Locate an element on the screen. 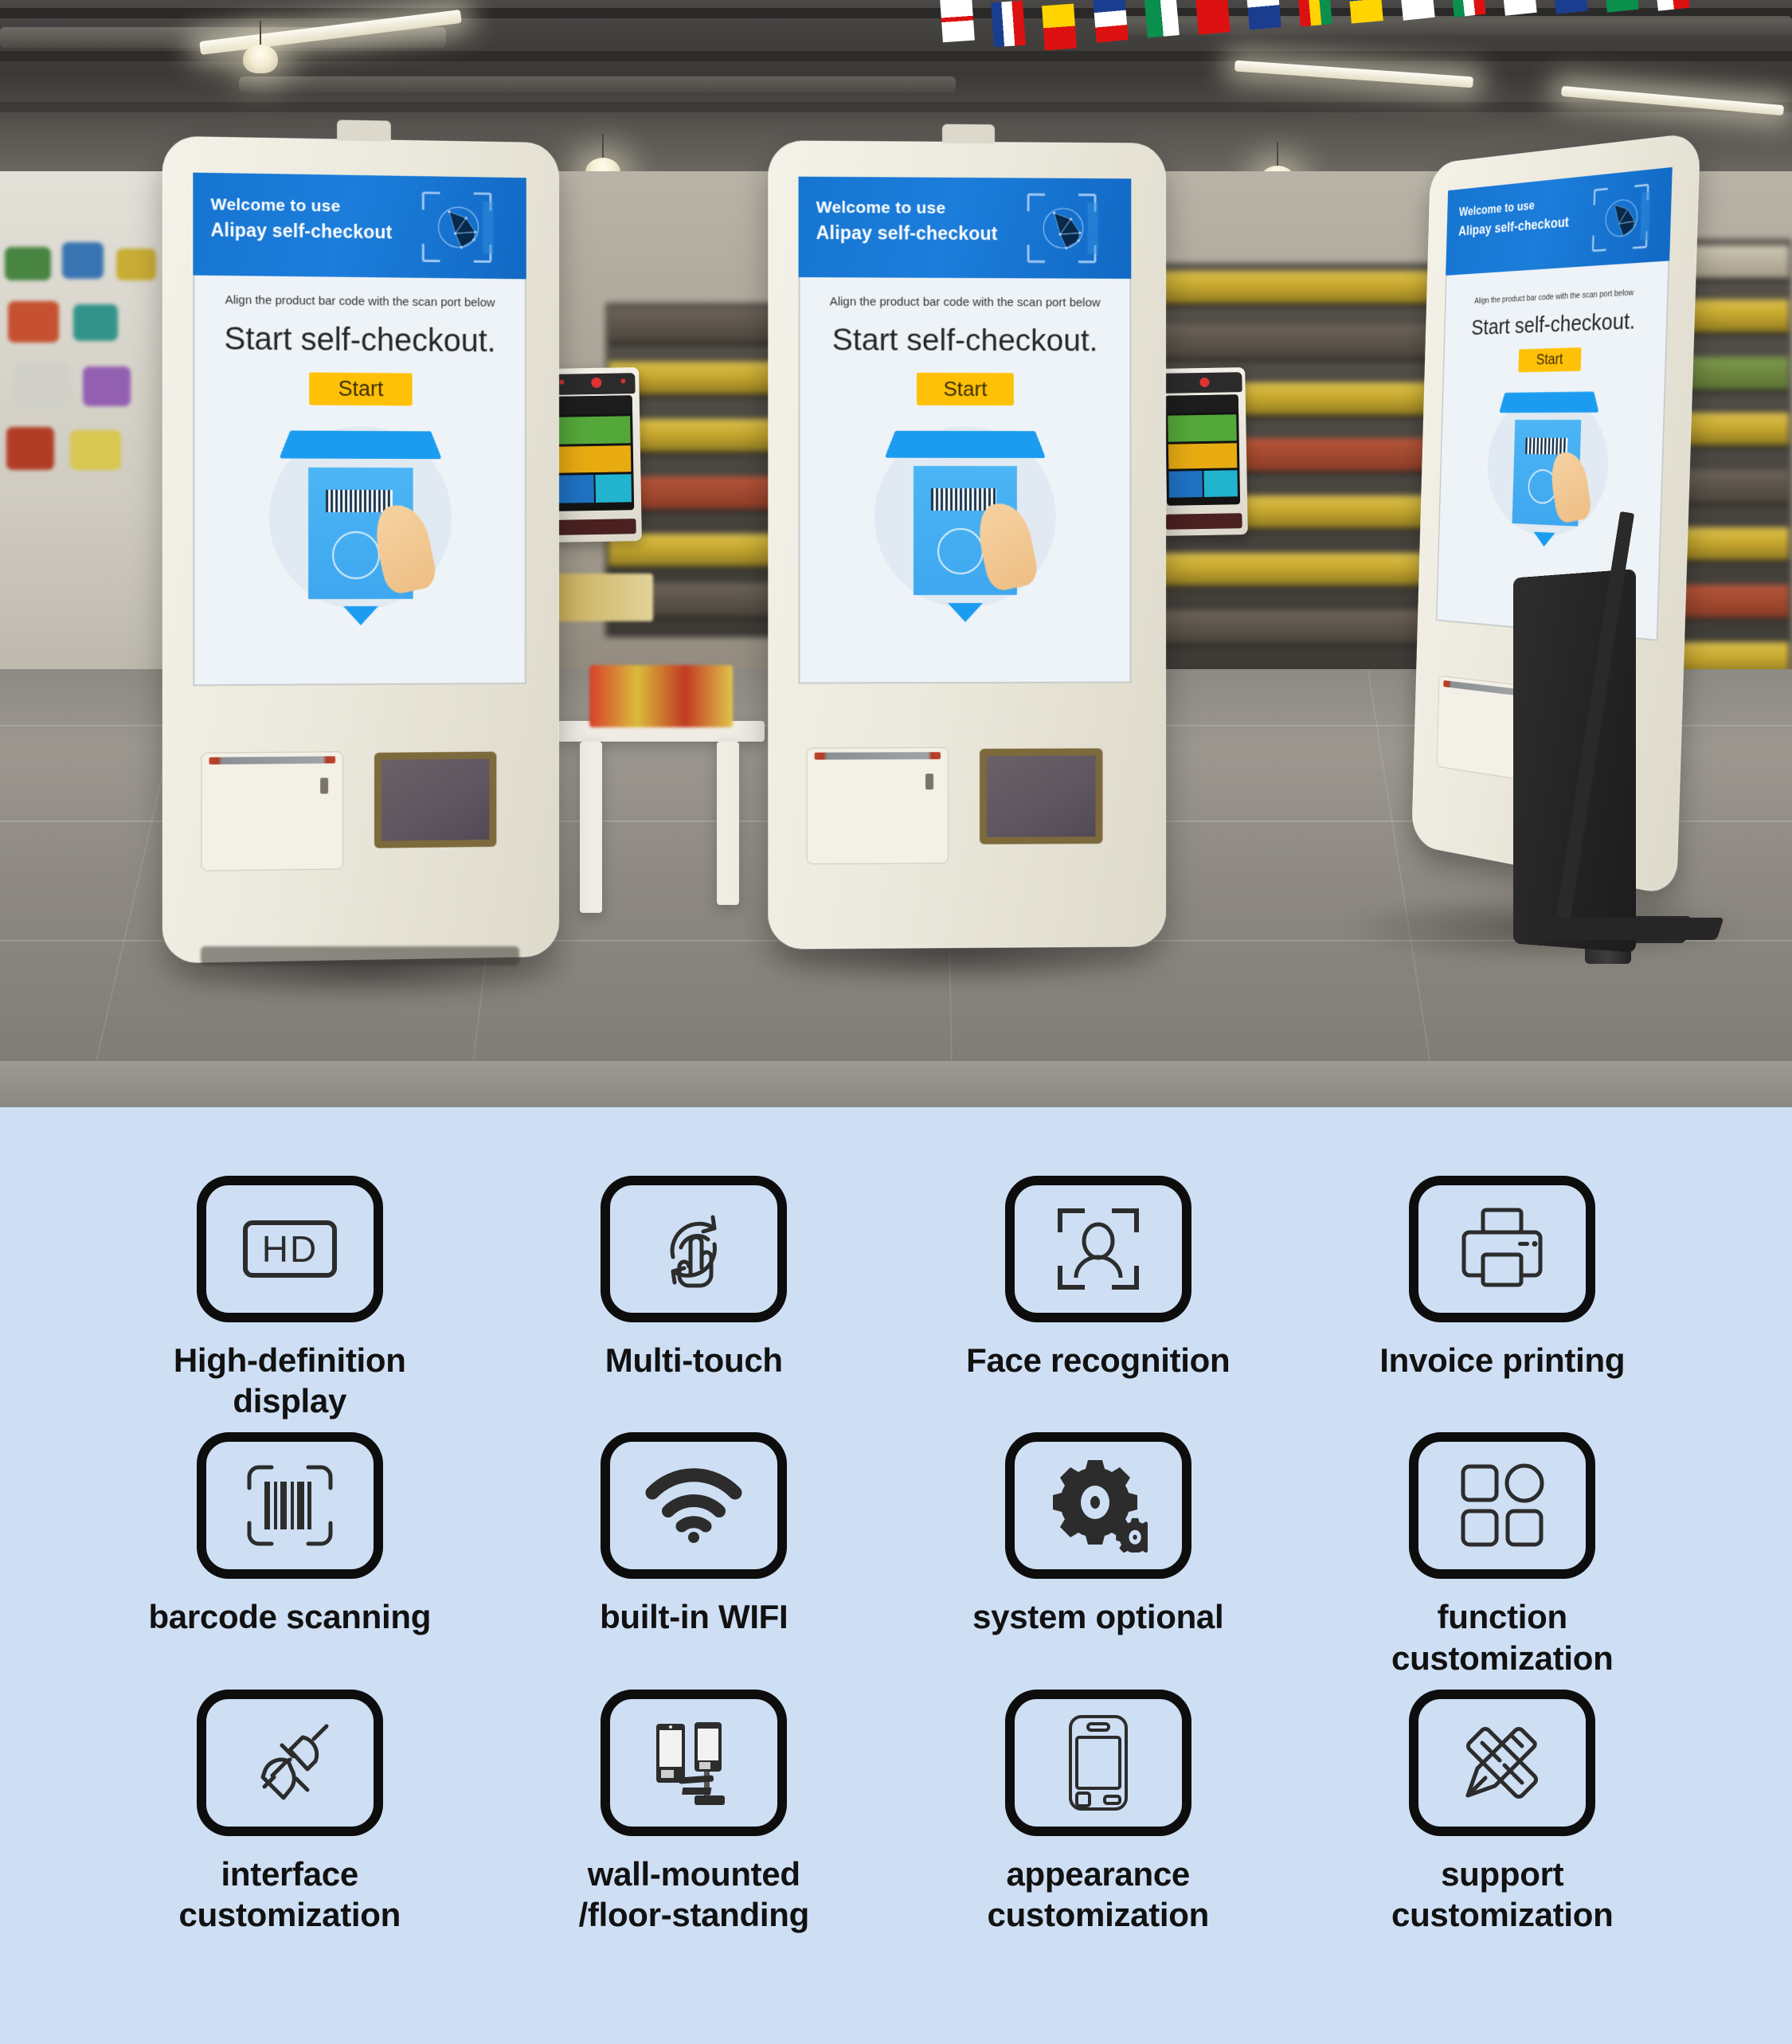 Image resolution: width=1792 pixels, height=2044 pixels. kiosk-center-welcome-line2: Alipay self-checkout is located at coordinates (907, 233).